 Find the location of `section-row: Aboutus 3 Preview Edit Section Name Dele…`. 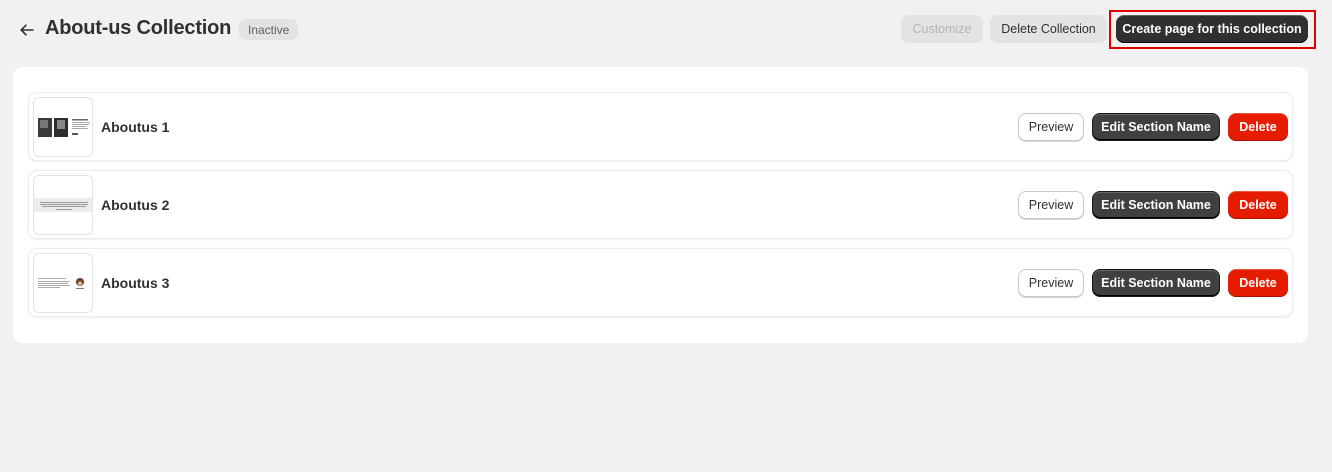

section-row: Aboutus 3 Preview Edit Section Name Dele… is located at coordinates (660, 282).